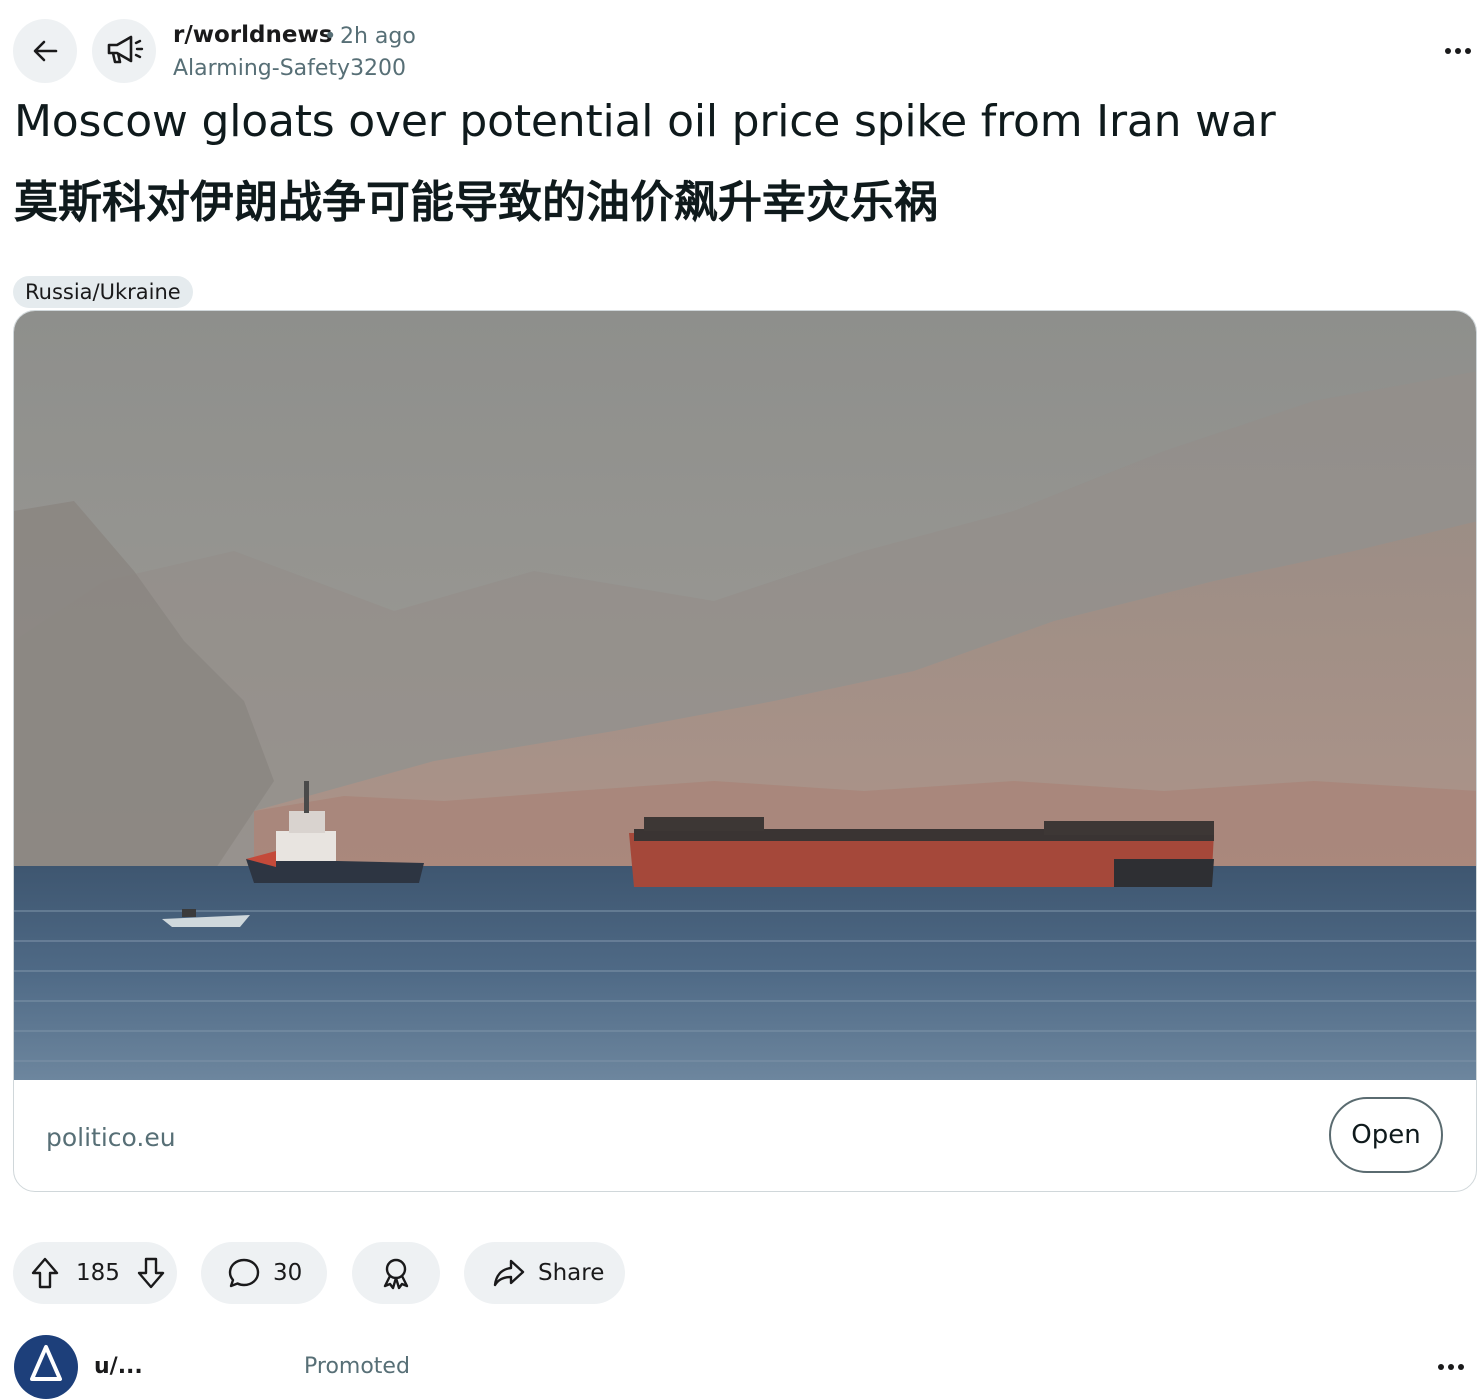 The image size is (1482, 1399). Describe the element at coordinates (103, 292) in the screenshot. I see `post-flair: Russia/Ukraine` at that location.